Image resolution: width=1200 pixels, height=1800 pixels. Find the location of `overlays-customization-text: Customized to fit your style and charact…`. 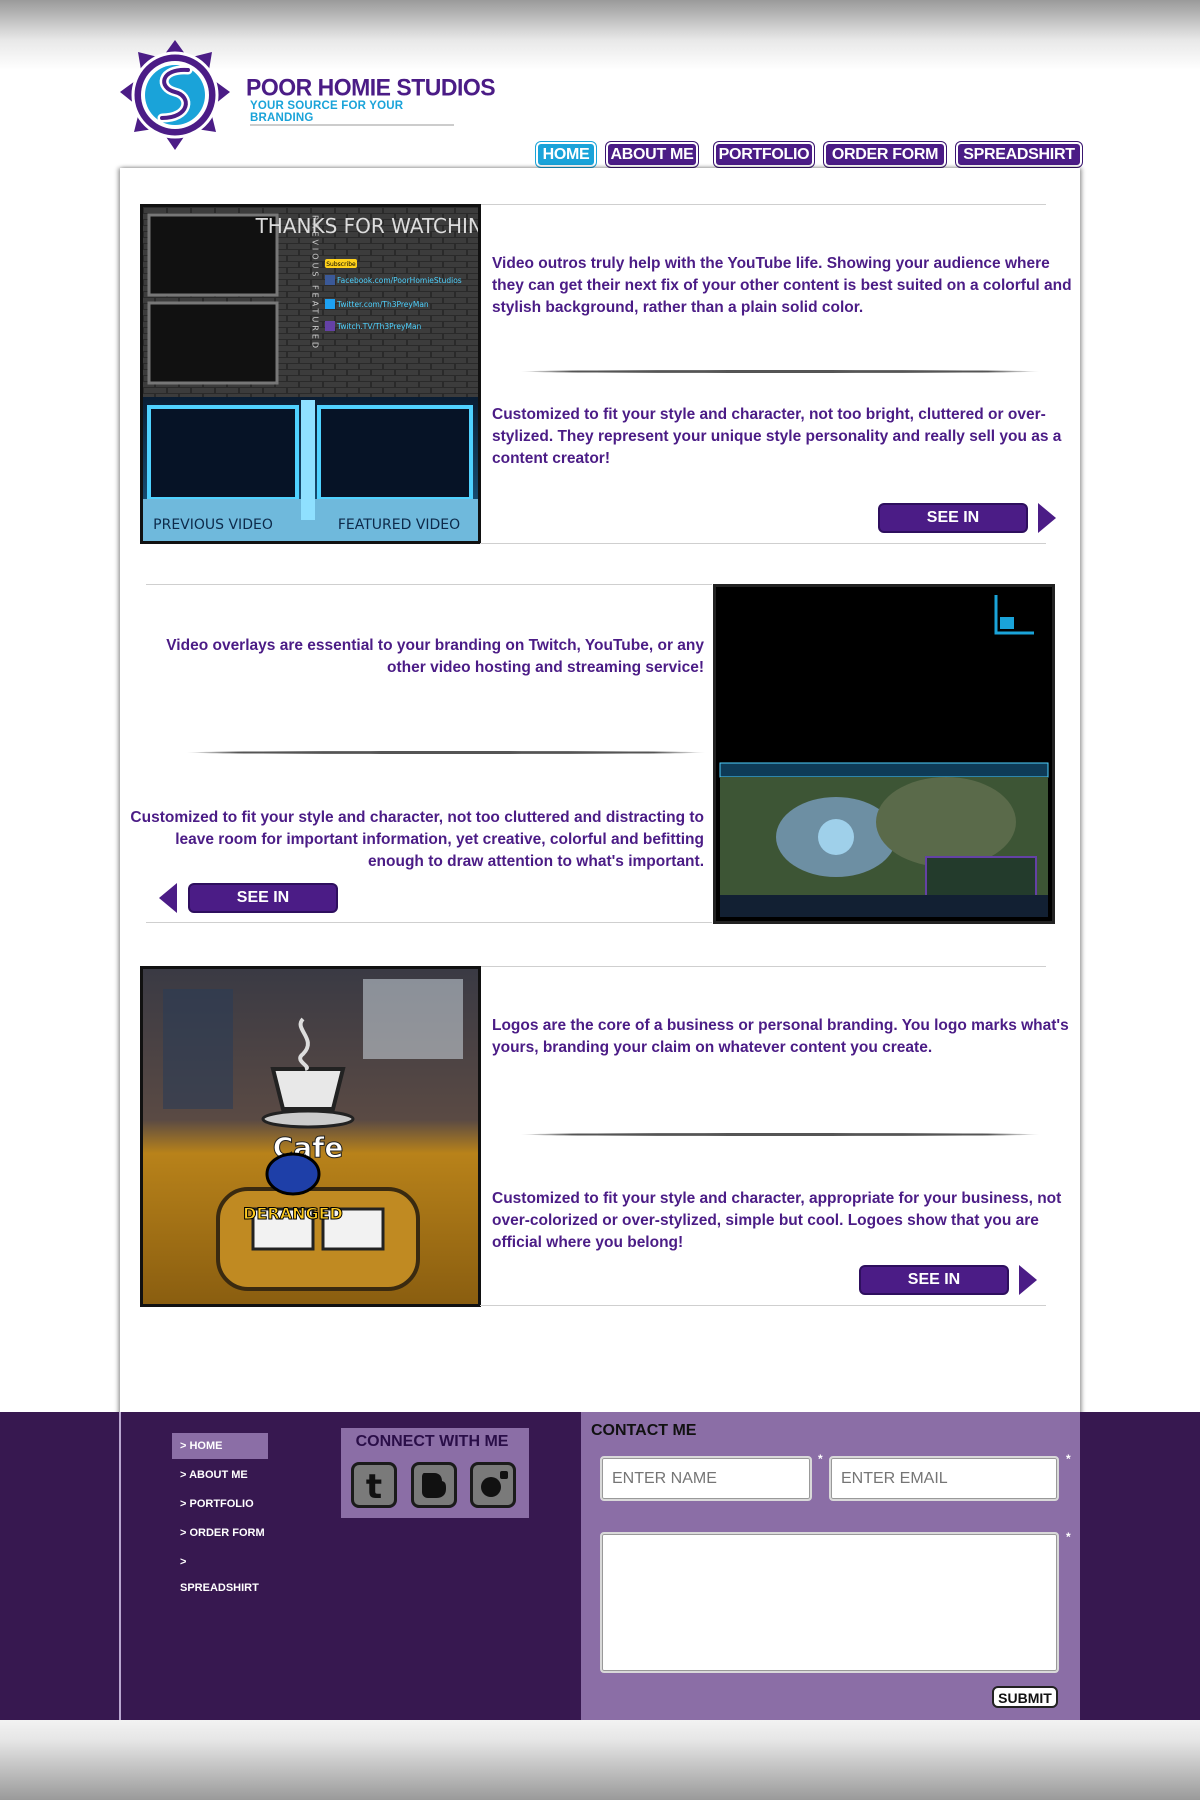

overlays-customization-text: Customized to fit your style and charact… is located at coordinates (417, 839).